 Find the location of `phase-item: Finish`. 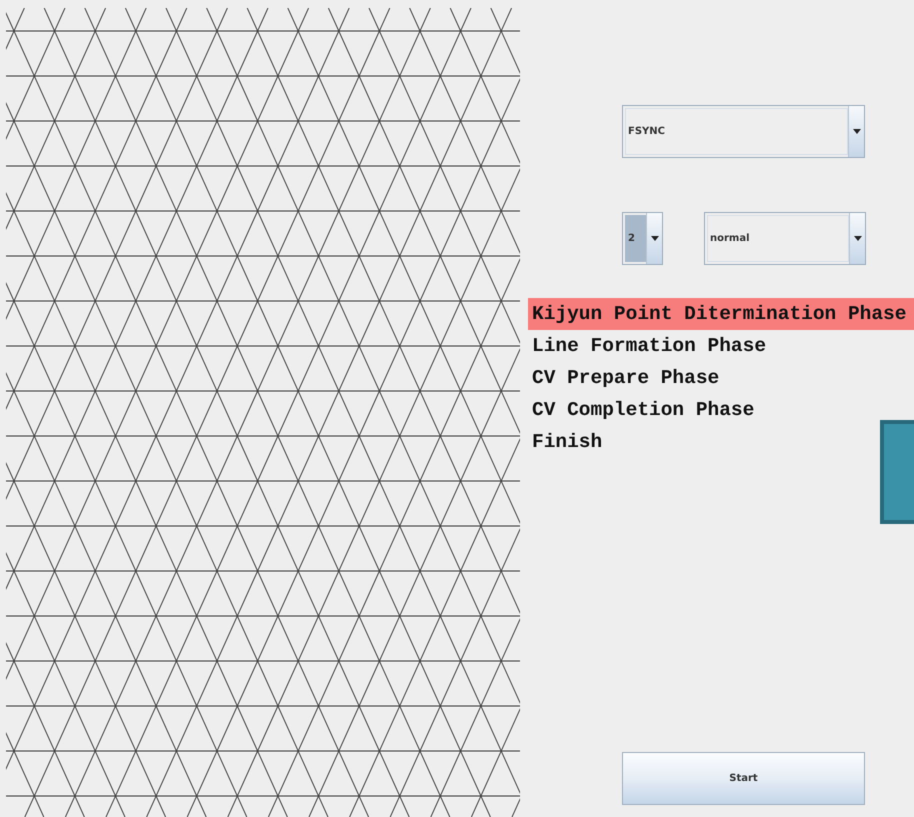

phase-item: Finish is located at coordinates (566, 442).